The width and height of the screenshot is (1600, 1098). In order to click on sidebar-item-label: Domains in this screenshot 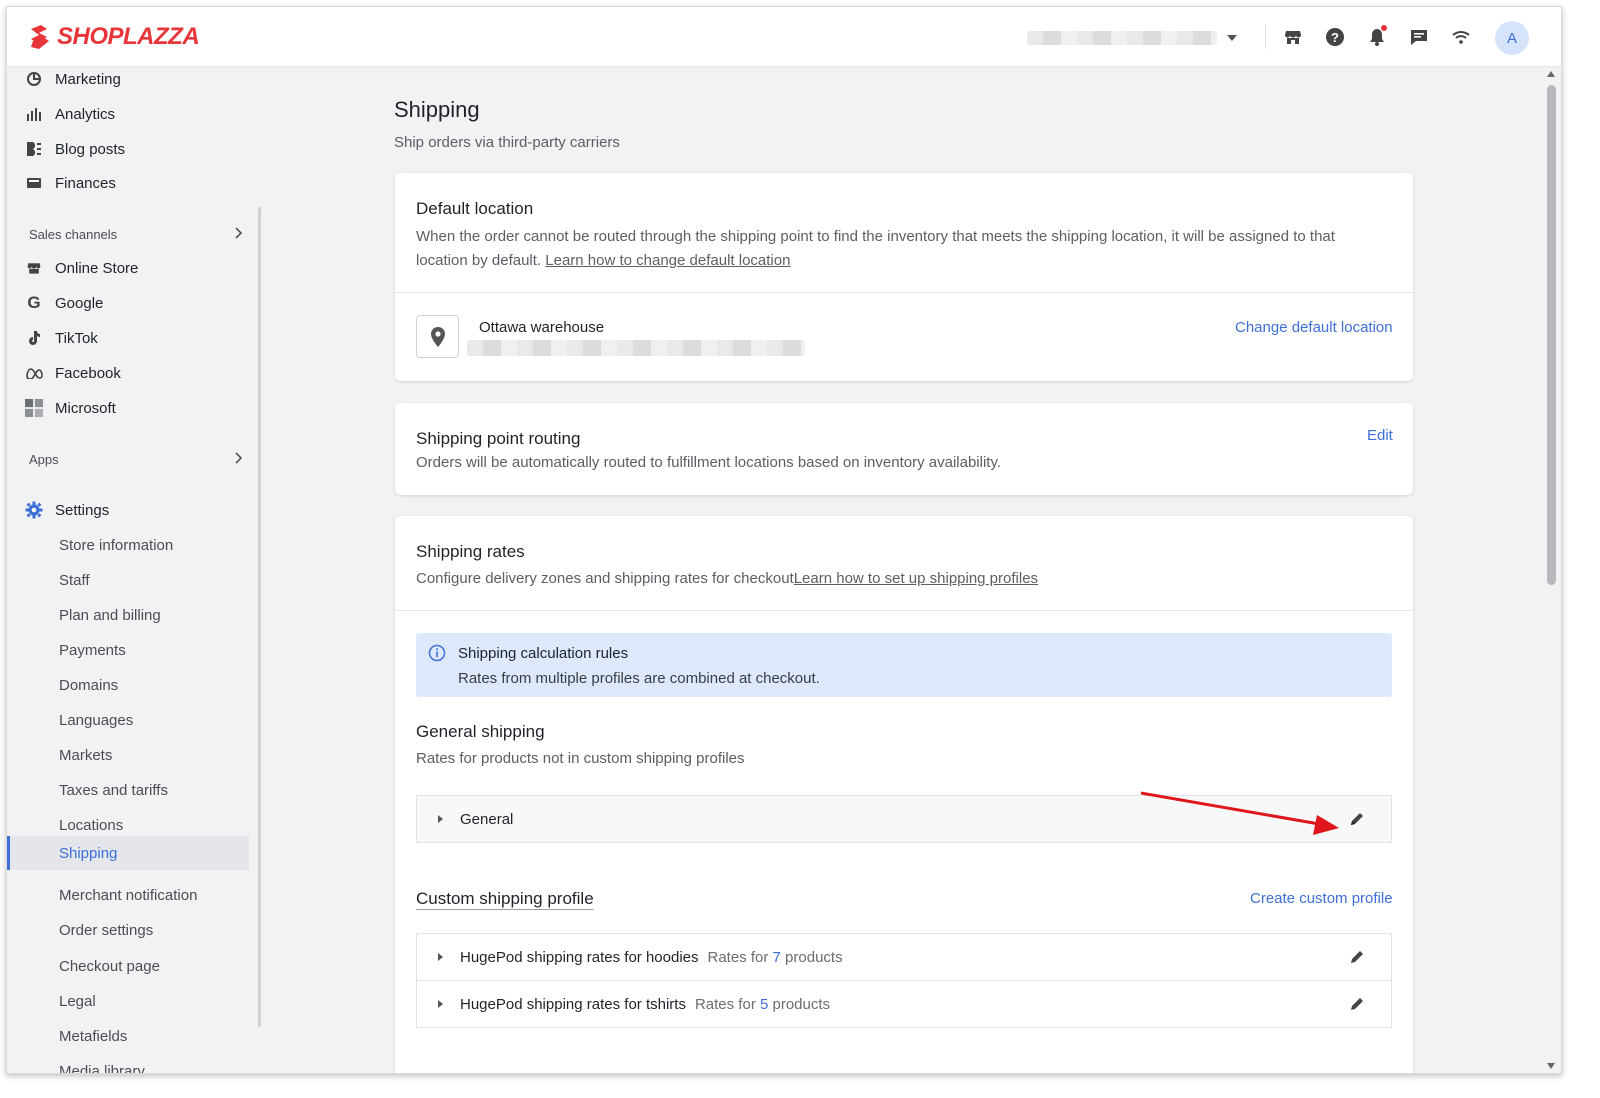, I will do `click(89, 685)`.